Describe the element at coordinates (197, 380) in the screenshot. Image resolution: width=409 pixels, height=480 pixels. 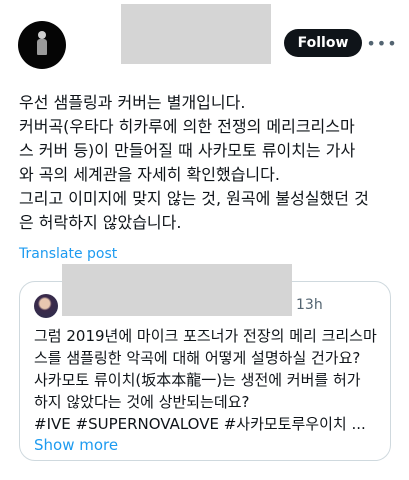
I see `quoted-line: 사카모토 류이치(坂本本龍一)는 생전에 커버를 허가` at that location.